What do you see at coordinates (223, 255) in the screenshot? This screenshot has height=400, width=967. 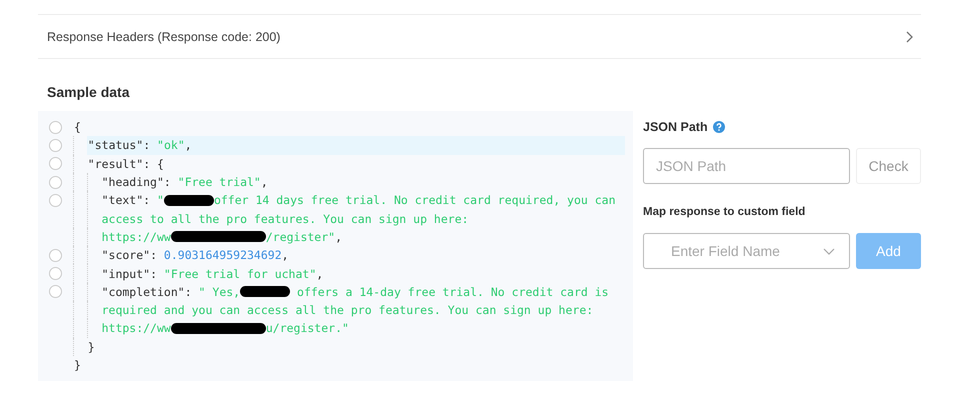 I see `json-number: 0.903164959234692` at bounding box center [223, 255].